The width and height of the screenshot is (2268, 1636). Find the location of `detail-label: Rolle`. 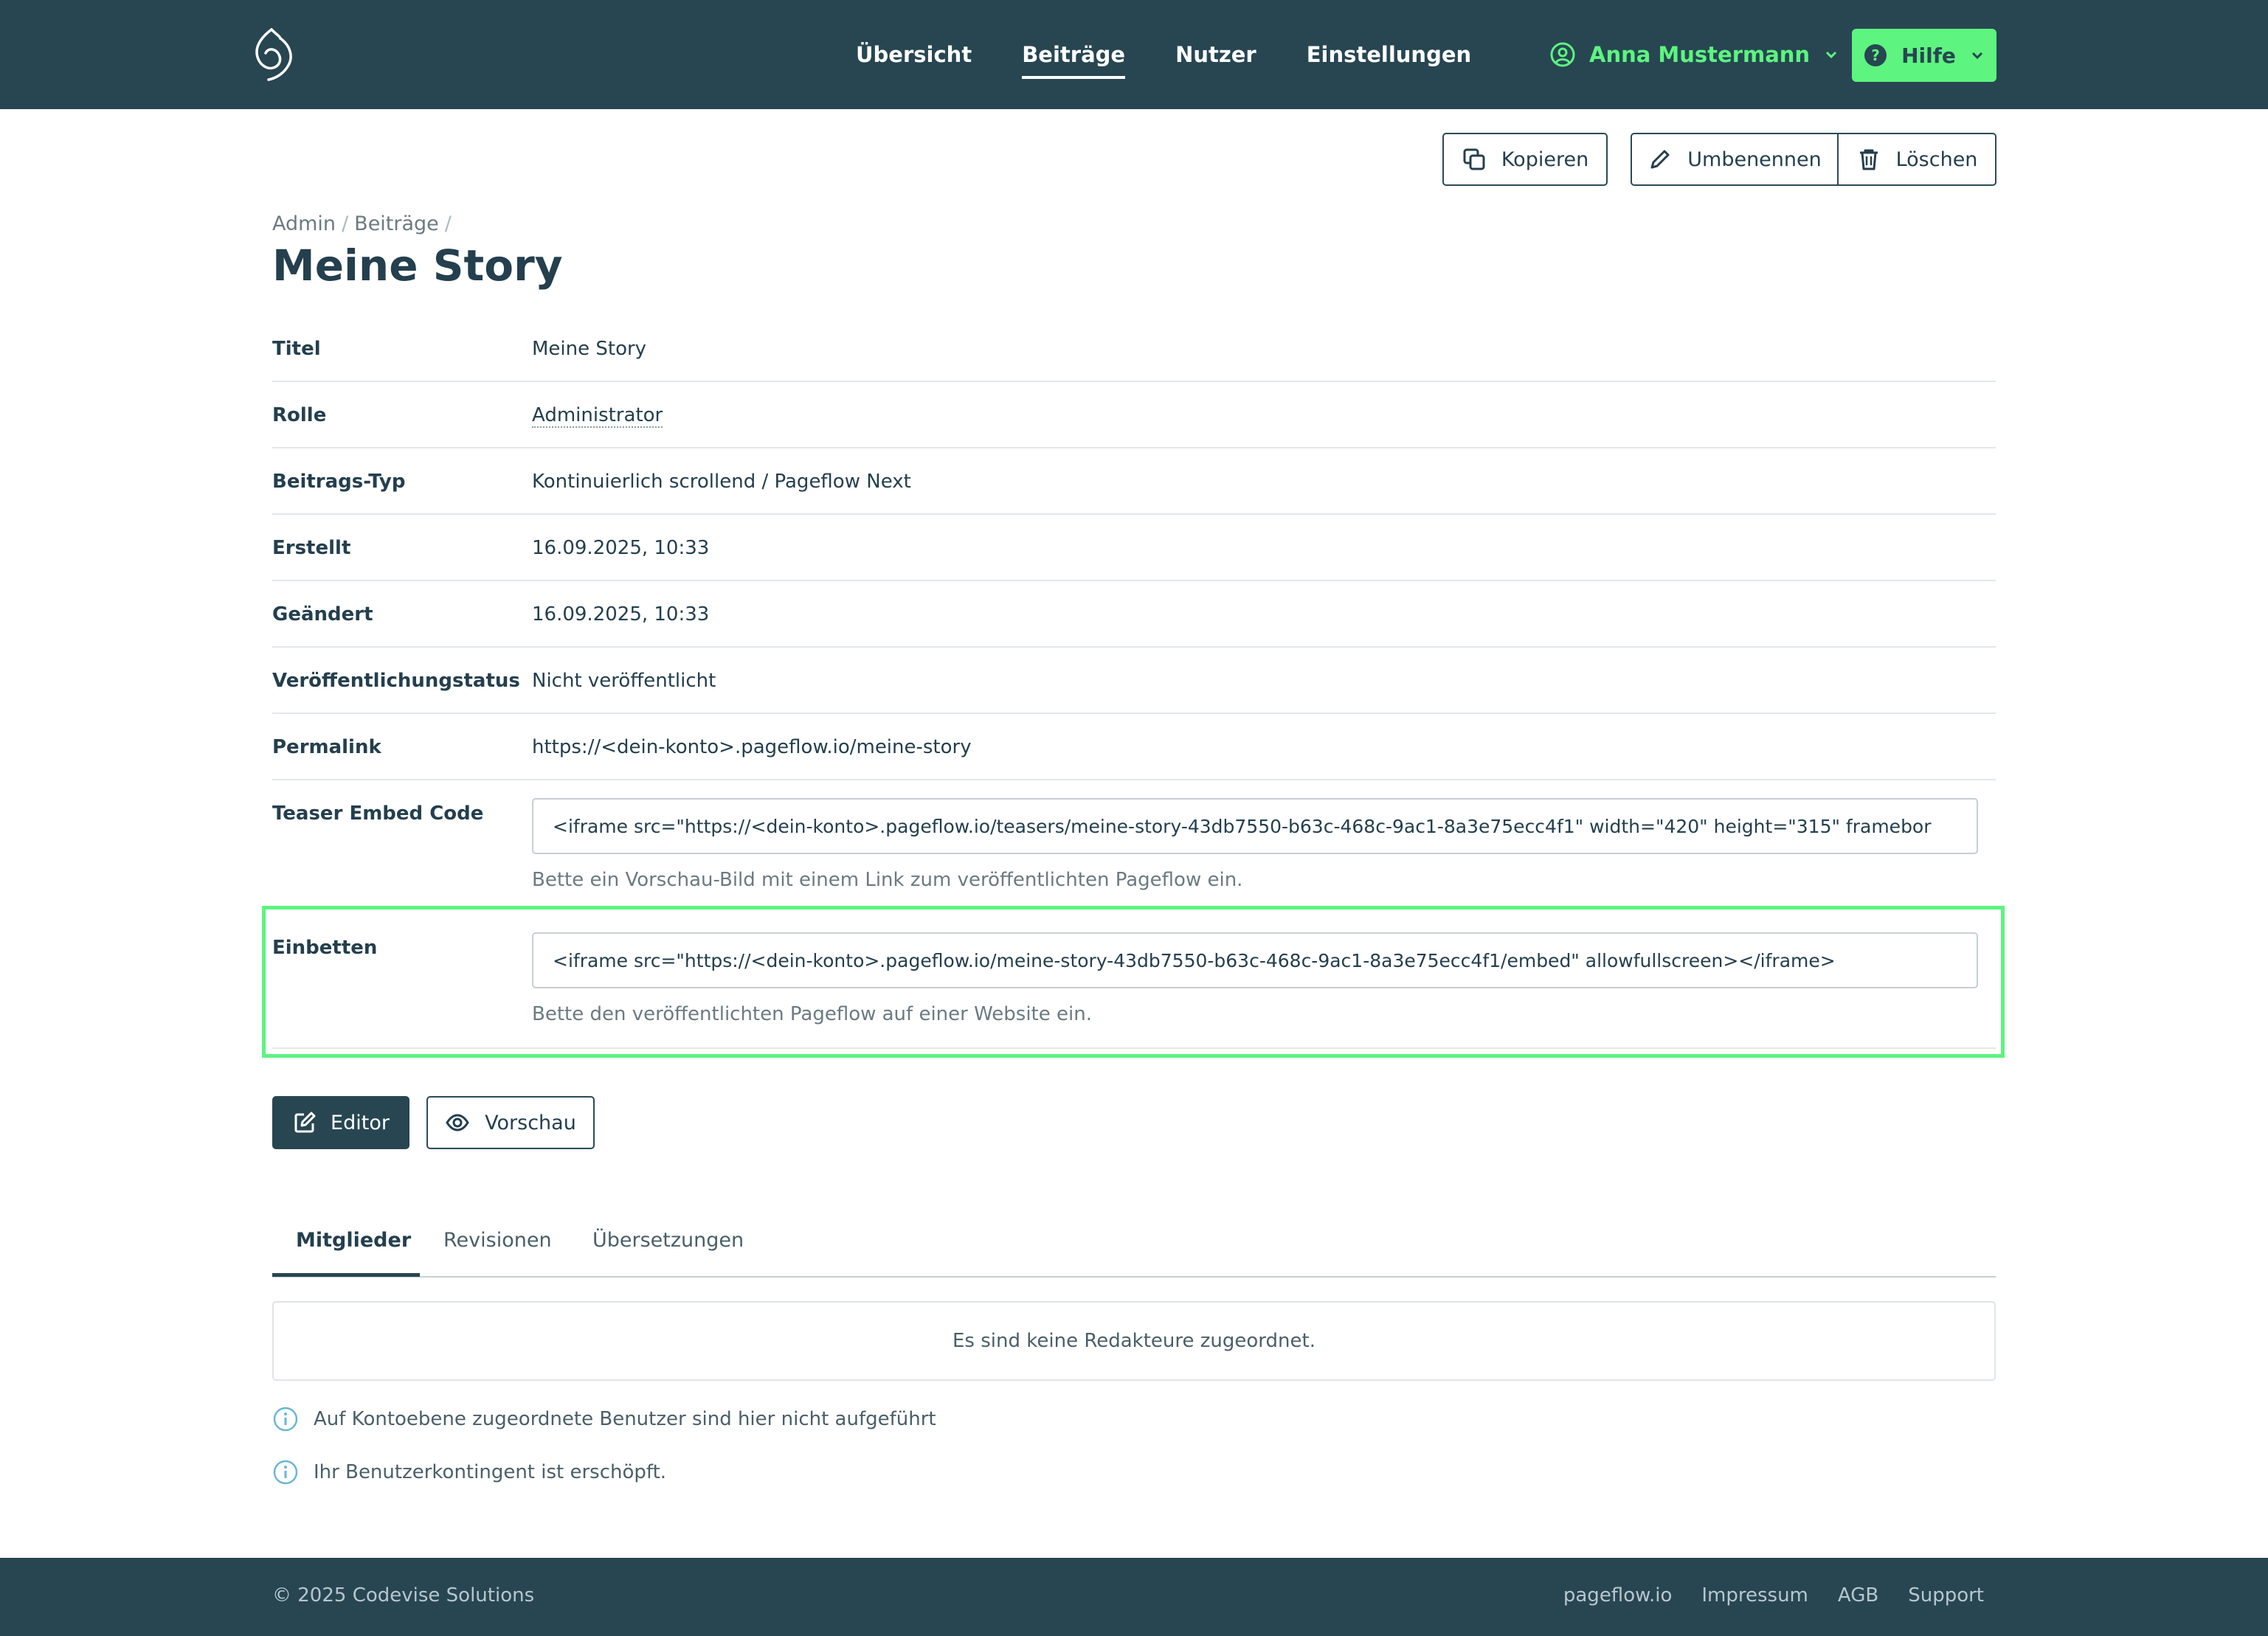

detail-label: Rolle is located at coordinates (299, 415).